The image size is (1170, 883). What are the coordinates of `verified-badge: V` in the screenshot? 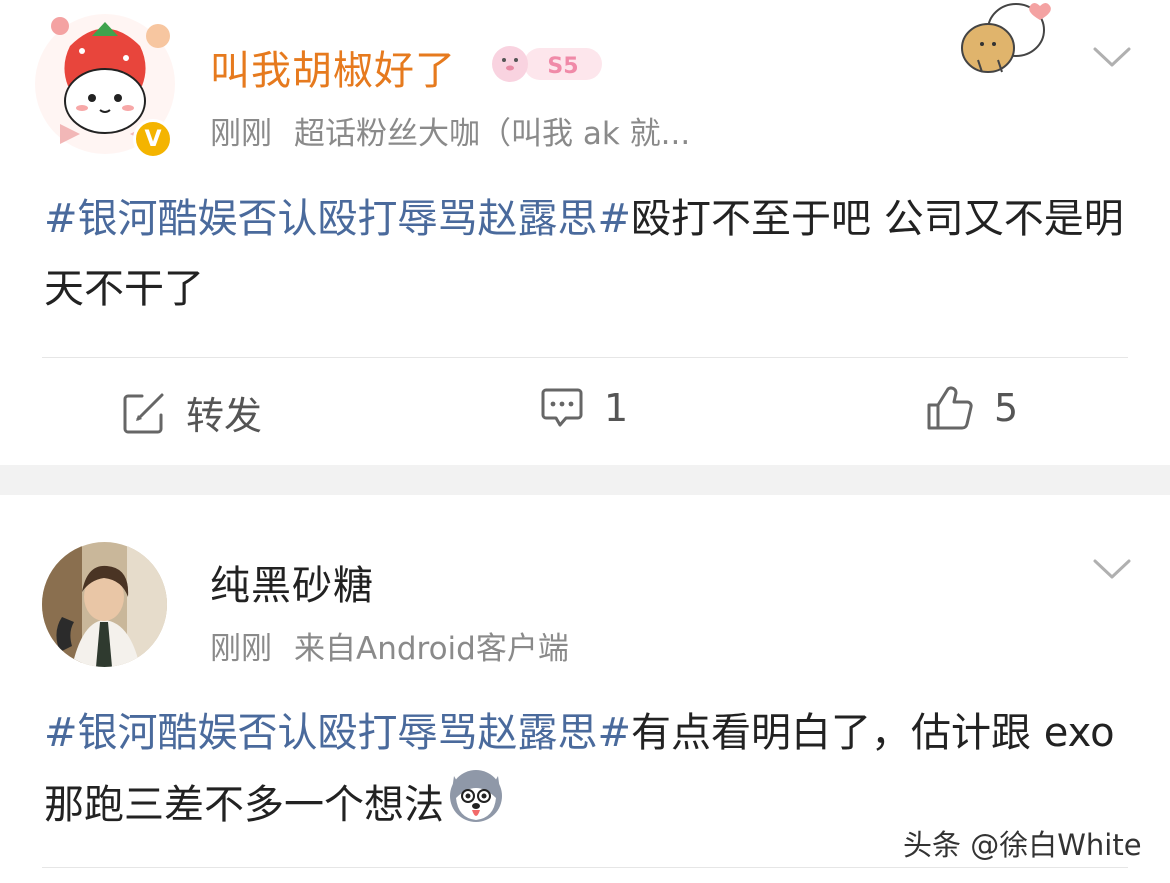 It's located at (153, 139).